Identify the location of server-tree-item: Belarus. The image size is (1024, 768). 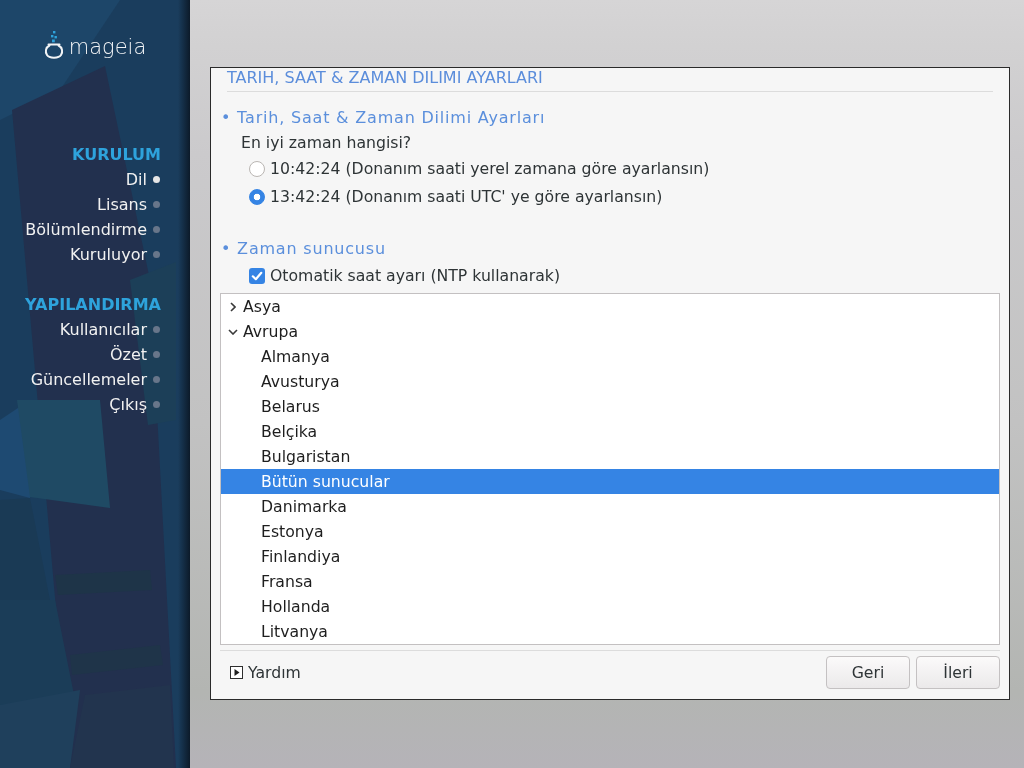
(610, 406).